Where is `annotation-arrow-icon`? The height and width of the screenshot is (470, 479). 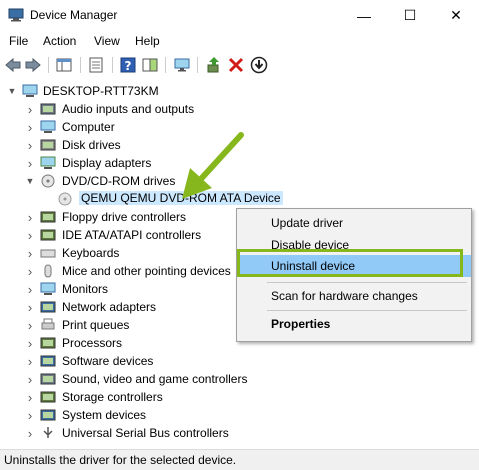 annotation-arrow-icon is located at coordinates (213, 165).